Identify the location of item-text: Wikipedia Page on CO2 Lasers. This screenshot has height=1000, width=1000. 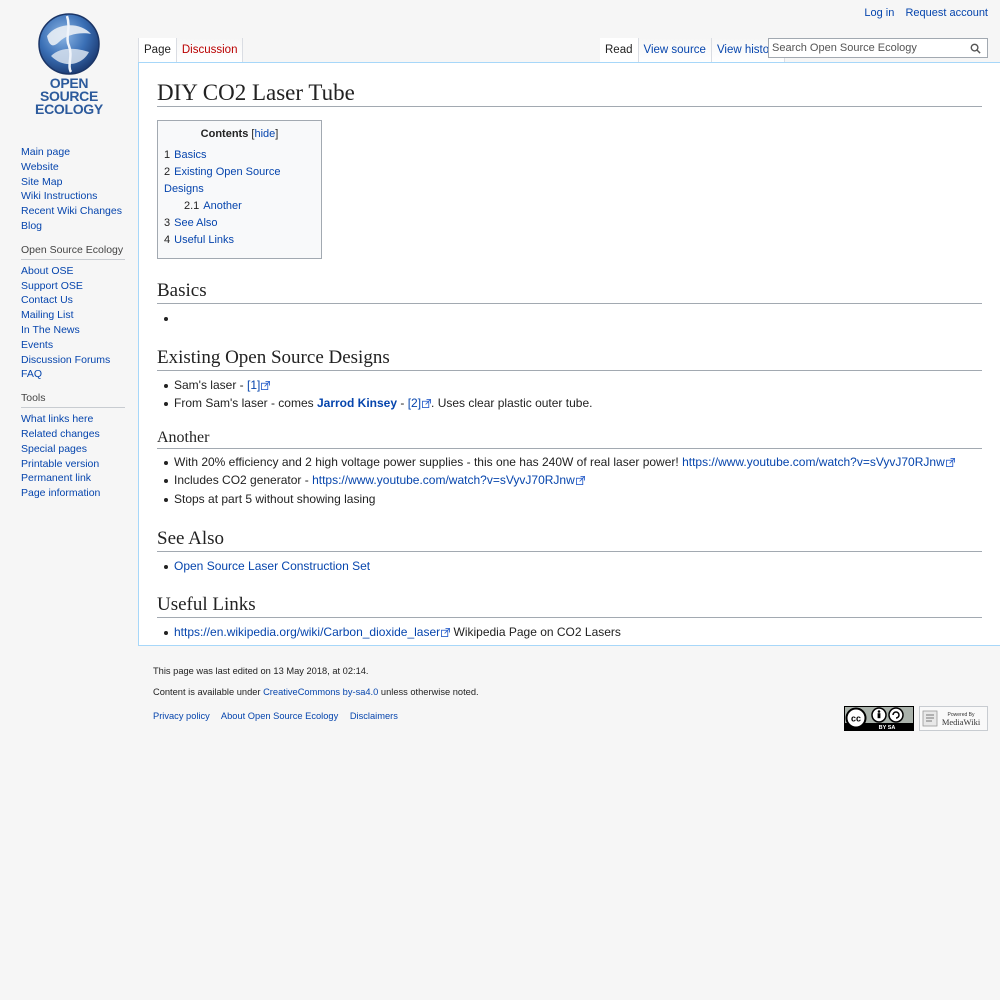
(535, 632).